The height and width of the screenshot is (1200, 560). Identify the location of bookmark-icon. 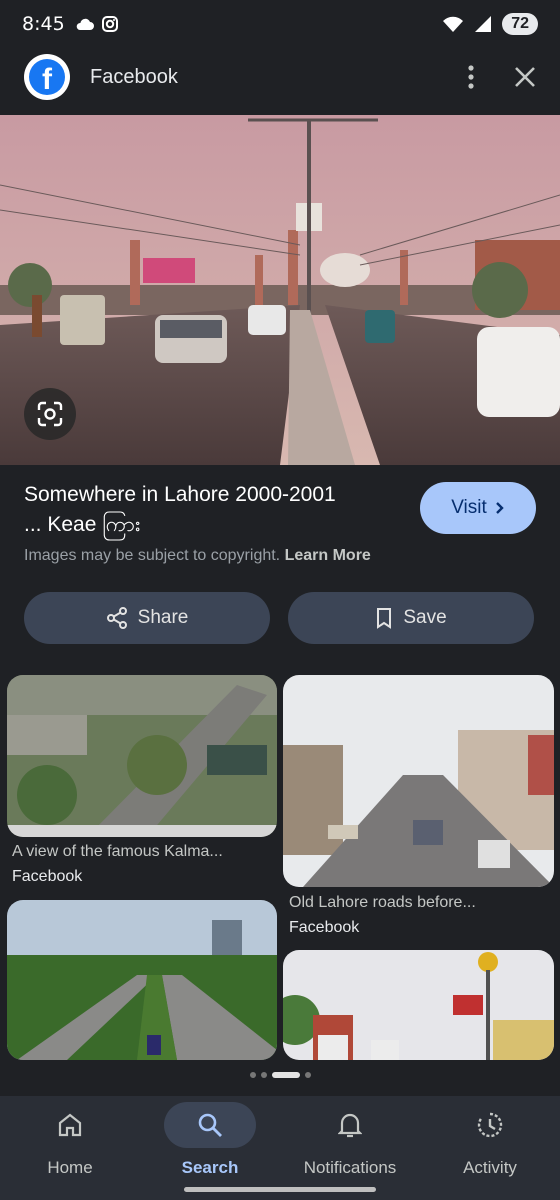
(384, 618).